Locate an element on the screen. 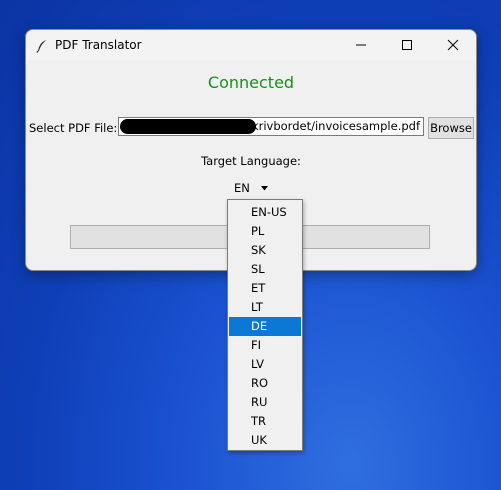  maximize-button is located at coordinates (407, 45).